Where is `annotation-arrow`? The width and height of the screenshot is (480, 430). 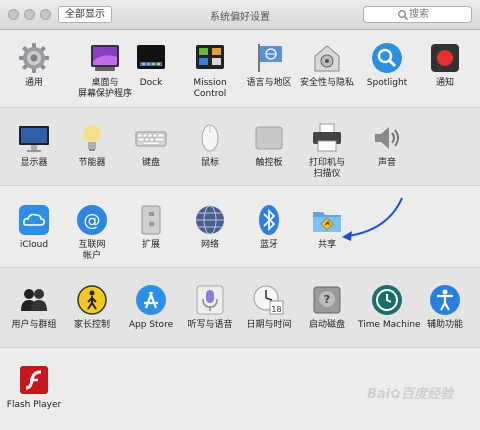 annotation-arrow is located at coordinates (372, 219).